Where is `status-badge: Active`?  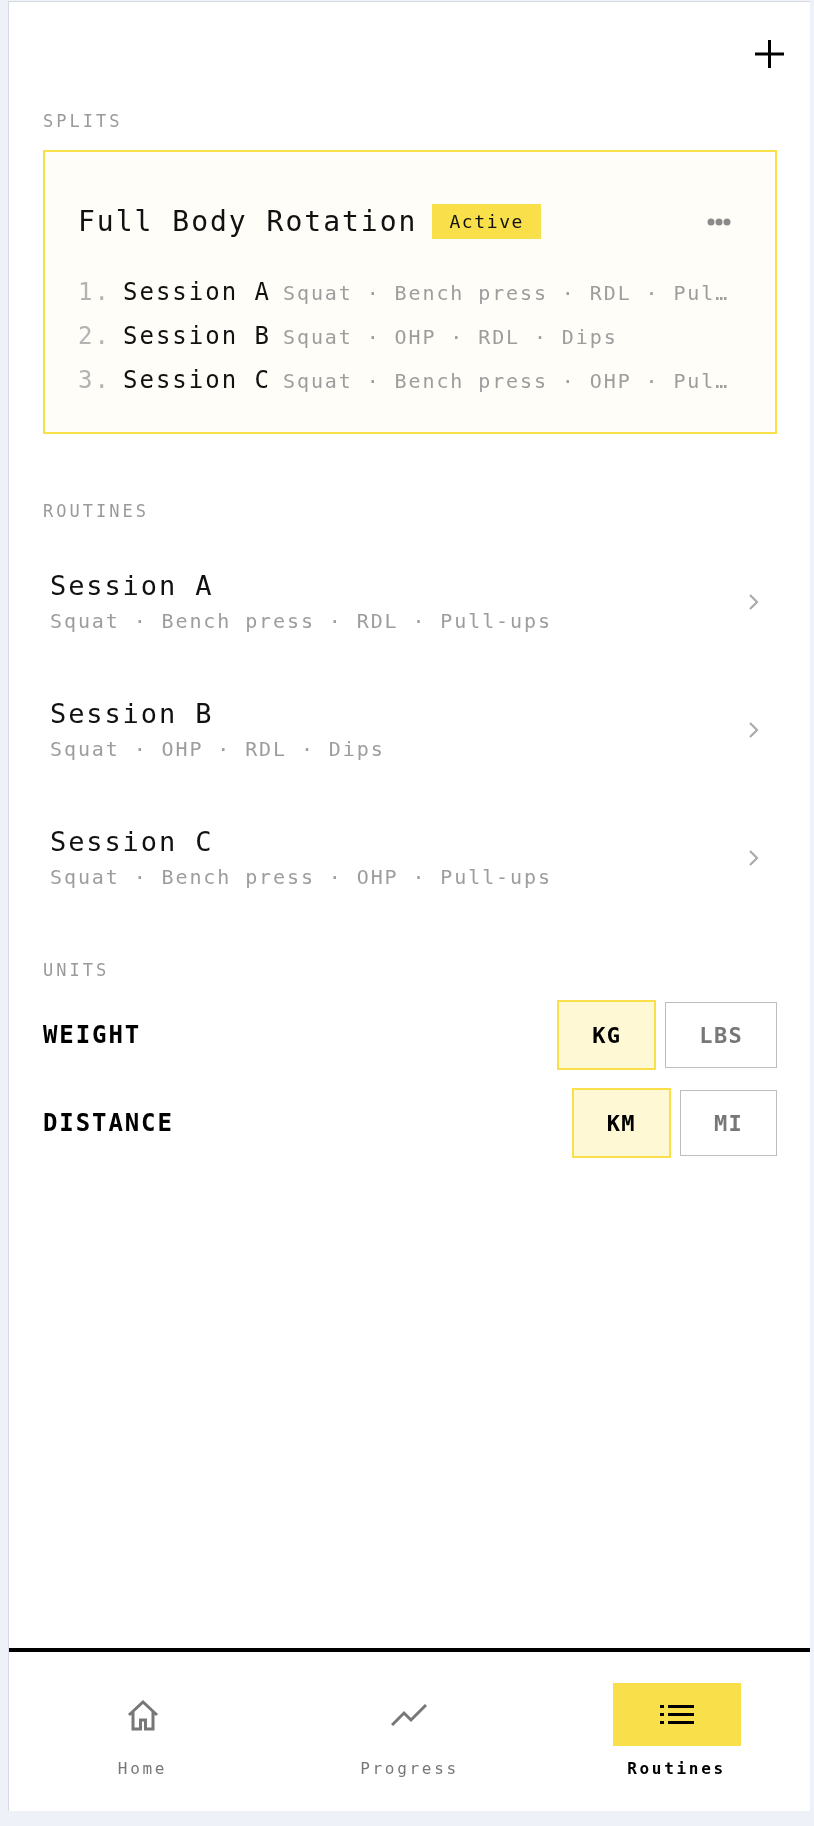
status-badge: Active is located at coordinates (487, 221).